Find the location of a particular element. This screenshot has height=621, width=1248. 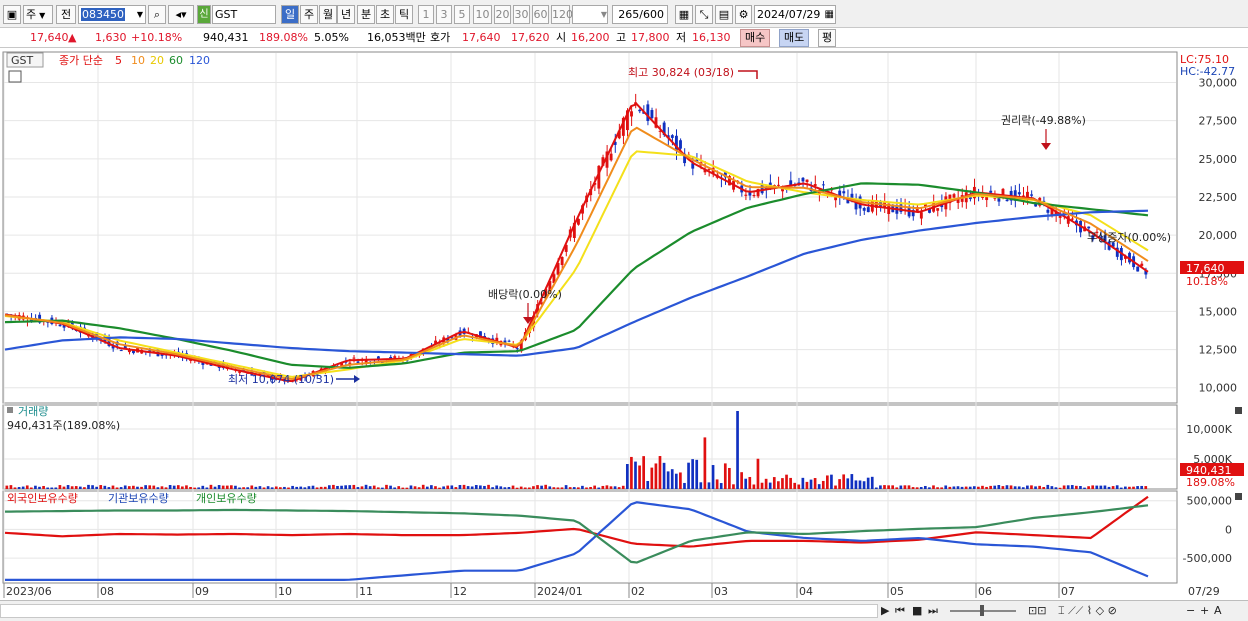

scroll-end-icon: ⏭ is located at coordinates (933, 611).